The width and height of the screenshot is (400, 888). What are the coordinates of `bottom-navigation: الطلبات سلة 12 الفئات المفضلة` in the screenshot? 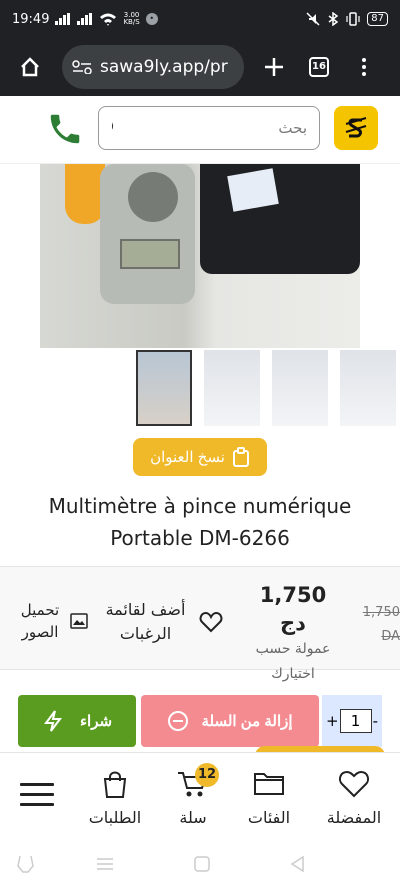 It's located at (200, 795).